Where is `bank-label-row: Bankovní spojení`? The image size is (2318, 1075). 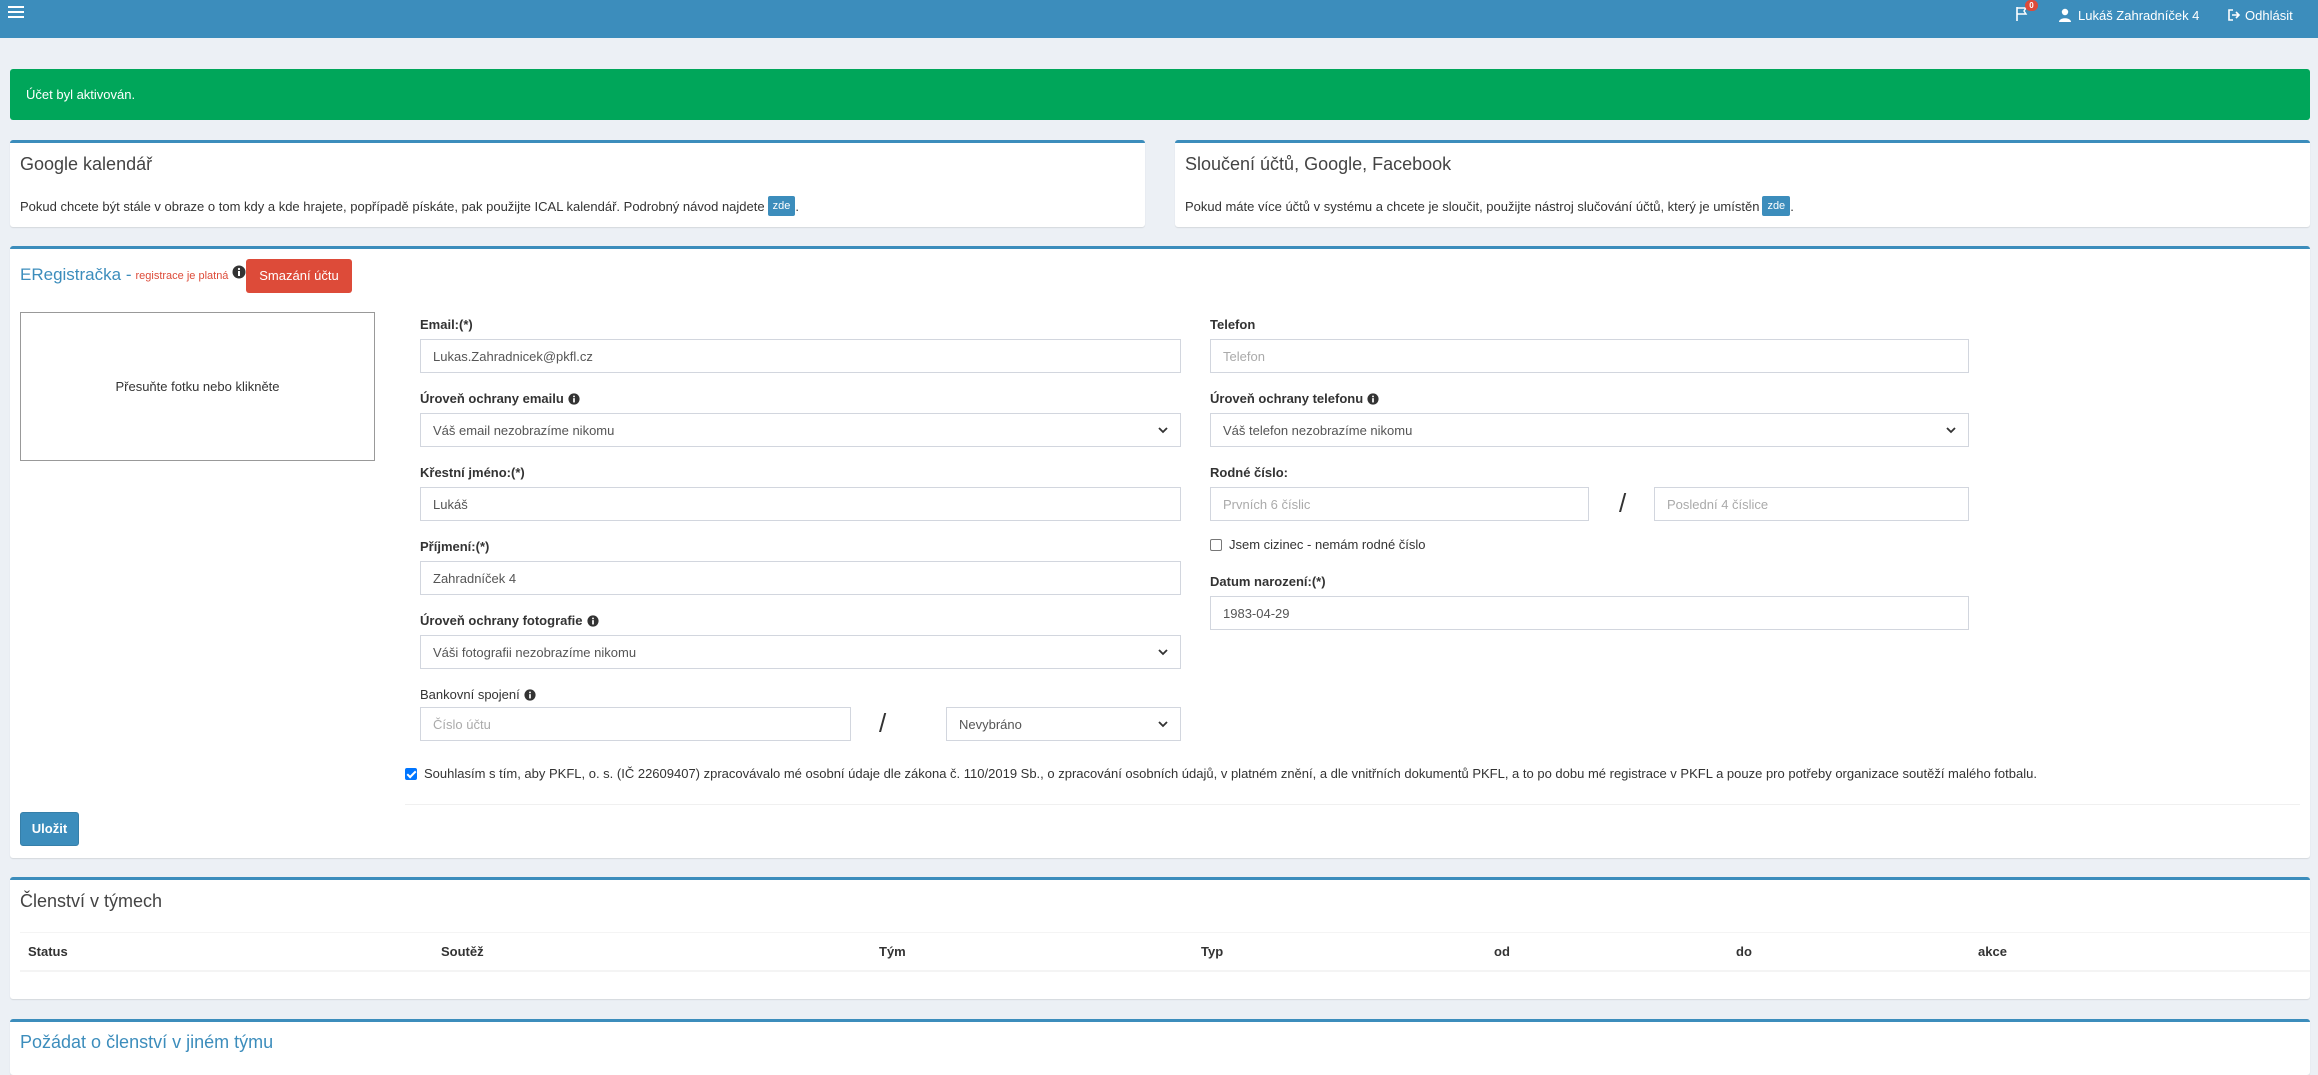
bank-label-row: Bankovní spojení is located at coordinates (478, 694).